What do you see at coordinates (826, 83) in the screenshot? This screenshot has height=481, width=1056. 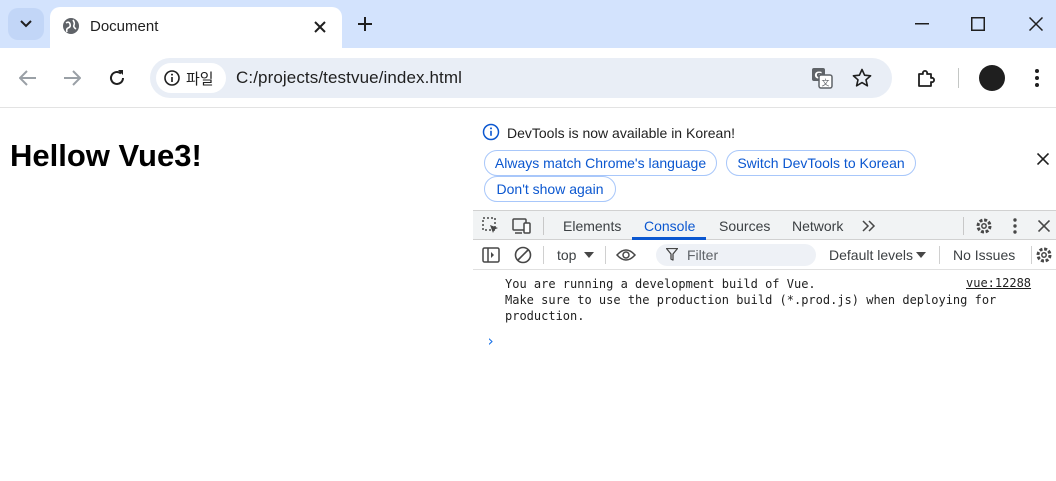 I see `svg-text: 文` at bounding box center [826, 83].